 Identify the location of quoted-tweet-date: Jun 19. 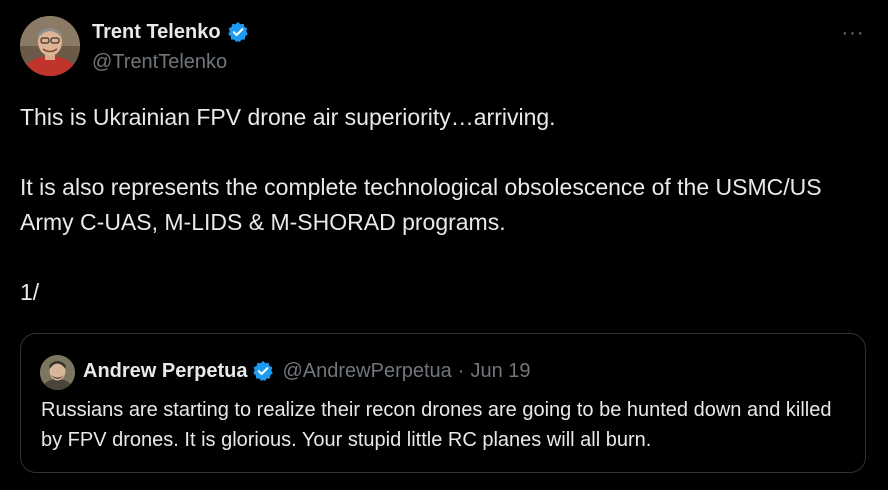
(500, 371).